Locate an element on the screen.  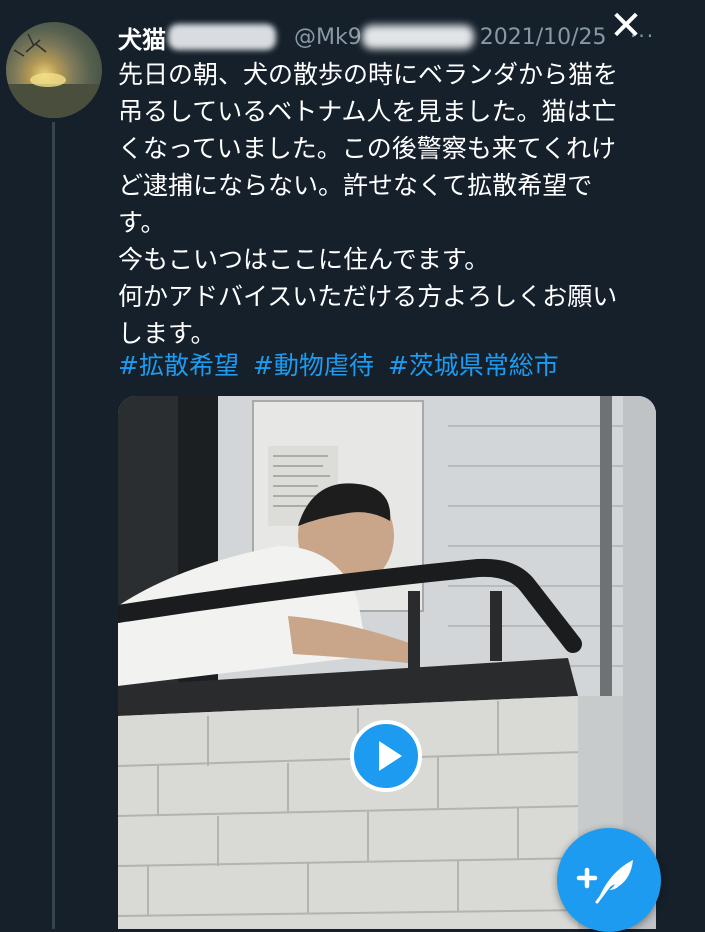
user-handle: @Mk9 is located at coordinates (328, 37).